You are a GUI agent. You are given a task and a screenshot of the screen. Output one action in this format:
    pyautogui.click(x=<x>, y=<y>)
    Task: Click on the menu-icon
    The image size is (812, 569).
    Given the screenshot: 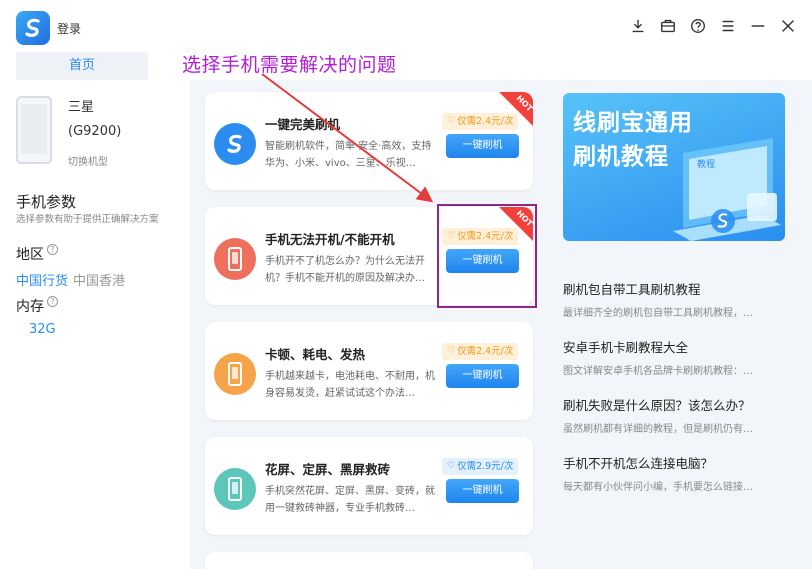 What is the action you would take?
    pyautogui.click(x=728, y=26)
    